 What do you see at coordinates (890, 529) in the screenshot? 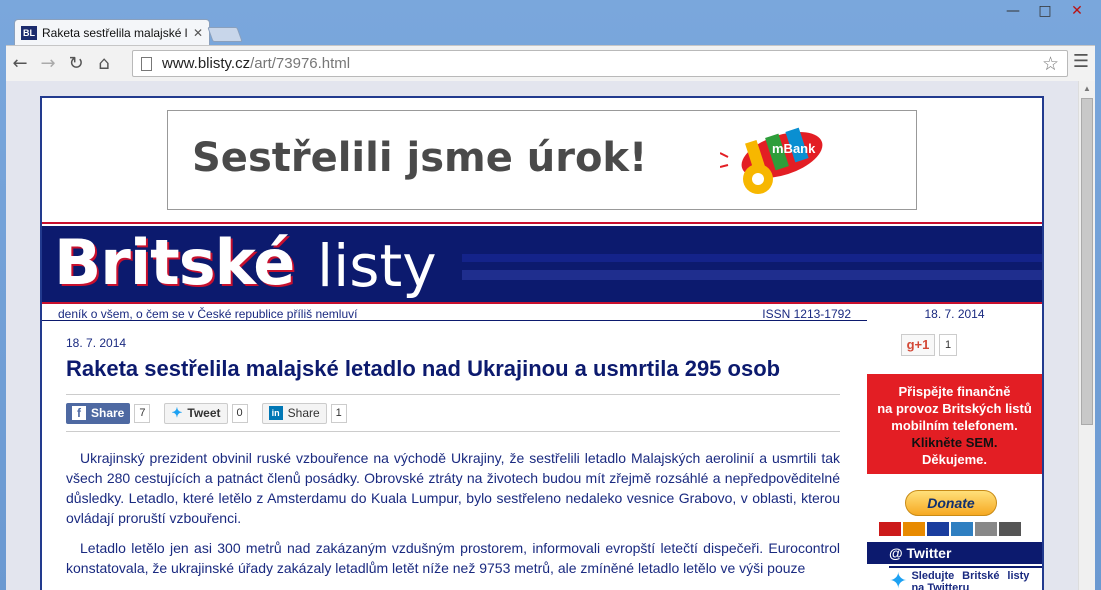
I see `maestro-card-icon` at bounding box center [890, 529].